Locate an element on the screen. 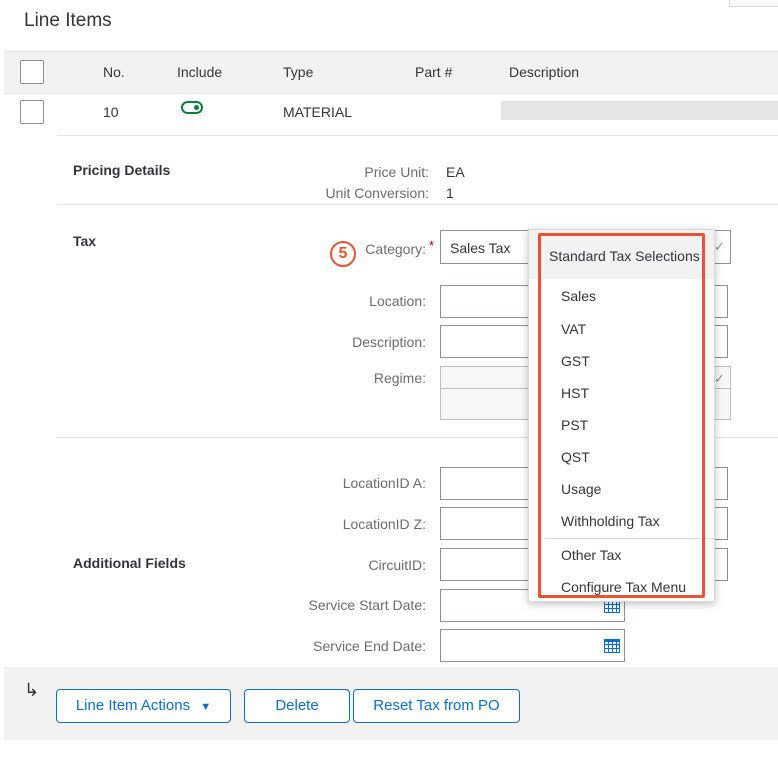 This screenshot has width=778, height=771. row-type: MATERIAL is located at coordinates (317, 112).